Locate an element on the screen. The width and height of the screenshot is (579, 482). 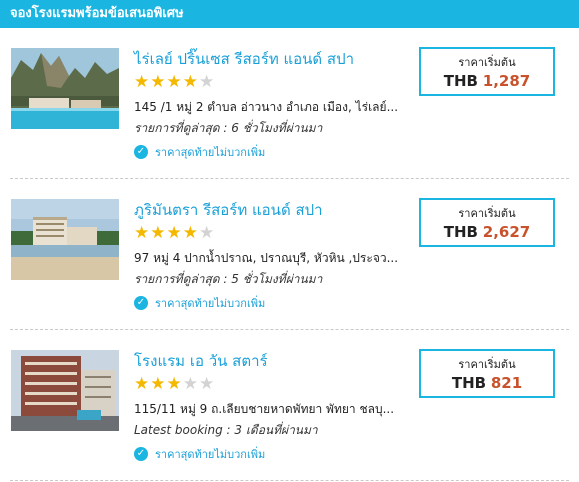
price-line: THB 1,287 is located at coordinates (487, 81).